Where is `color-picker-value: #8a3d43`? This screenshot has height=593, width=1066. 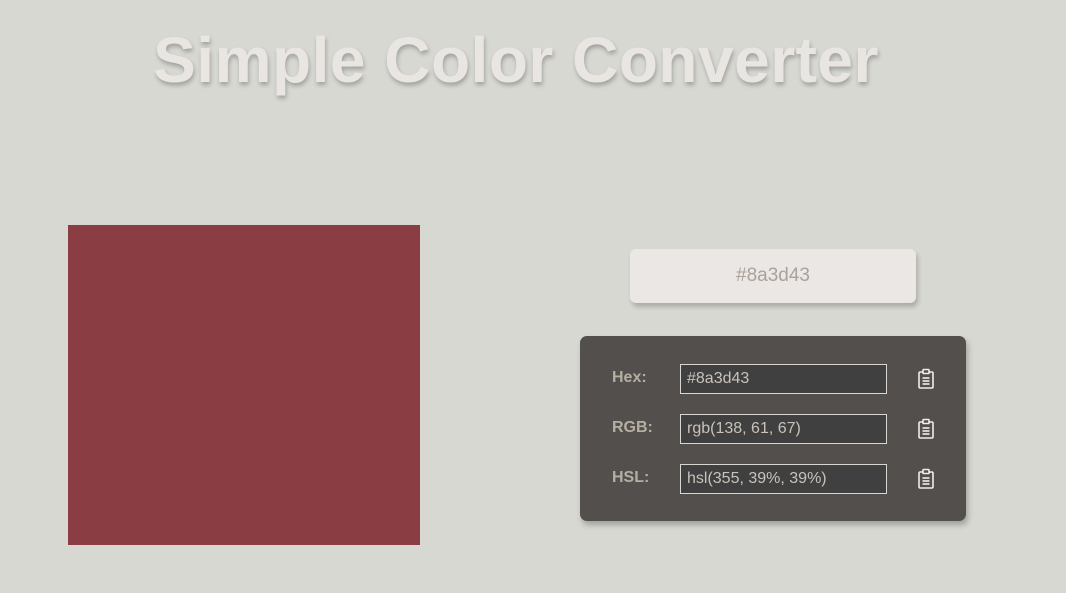 color-picker-value: #8a3d43 is located at coordinates (773, 275).